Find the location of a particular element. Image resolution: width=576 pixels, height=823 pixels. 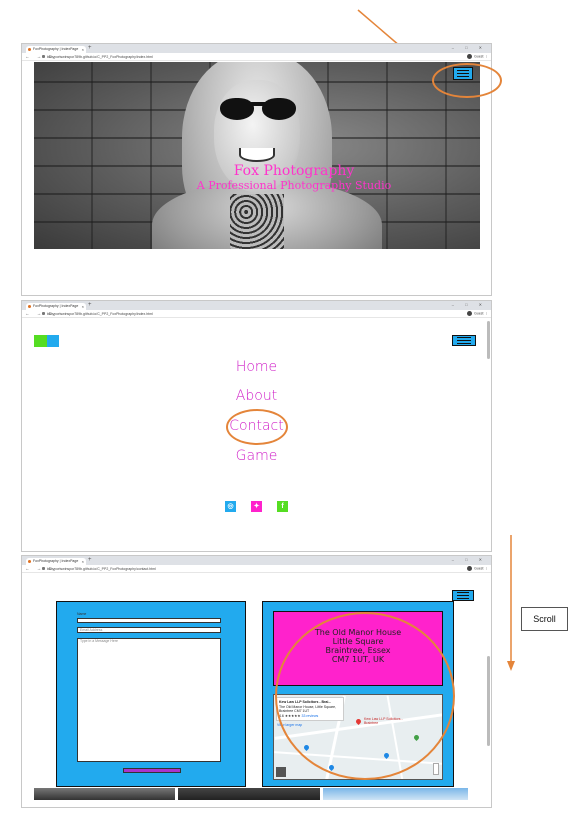

name-label: Name is located at coordinates (82, 614).